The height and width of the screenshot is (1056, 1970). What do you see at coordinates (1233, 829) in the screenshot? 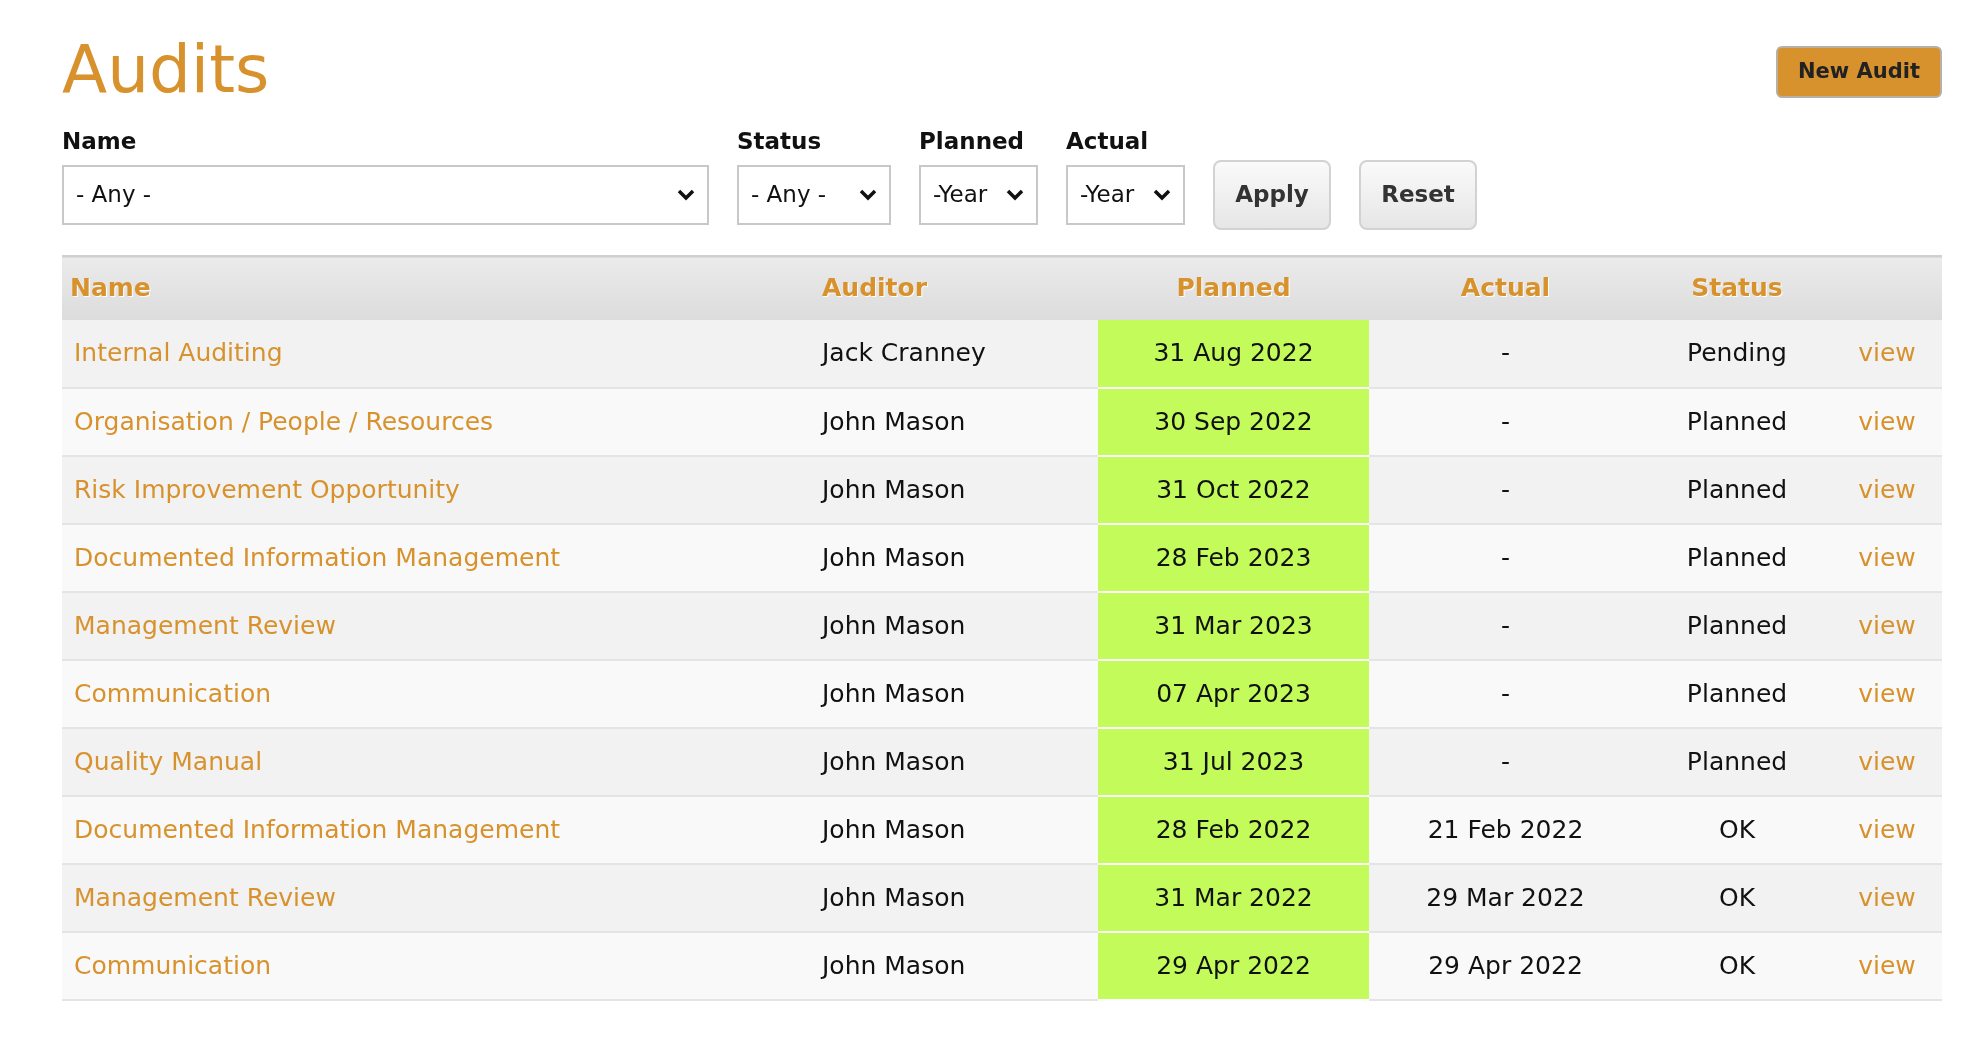
I see `planned-date-cell: 28 Feb 2022` at bounding box center [1233, 829].